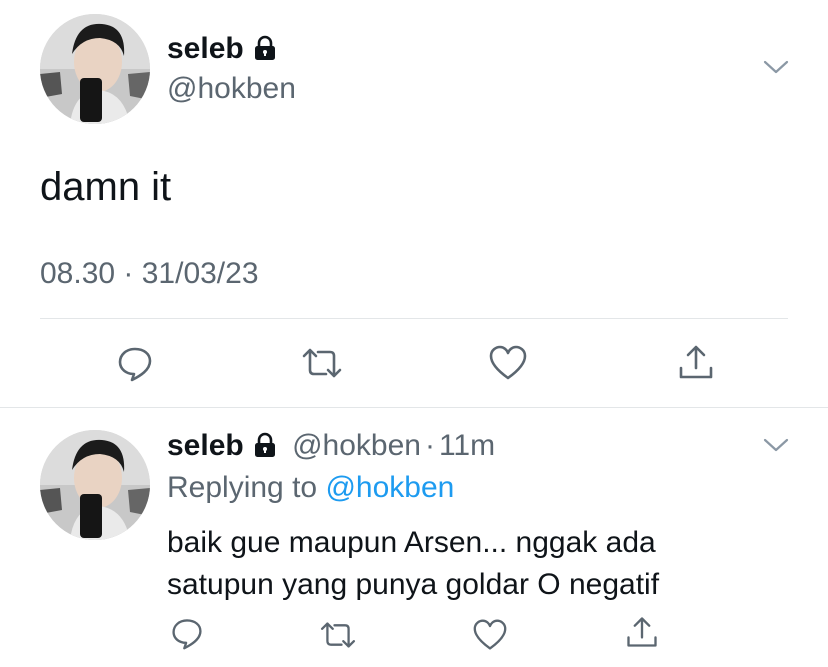 The width and height of the screenshot is (828, 667). Describe the element at coordinates (413, 584) in the screenshot. I see `reply-text-line-2: satupun yang punya goldar O negatif` at that location.